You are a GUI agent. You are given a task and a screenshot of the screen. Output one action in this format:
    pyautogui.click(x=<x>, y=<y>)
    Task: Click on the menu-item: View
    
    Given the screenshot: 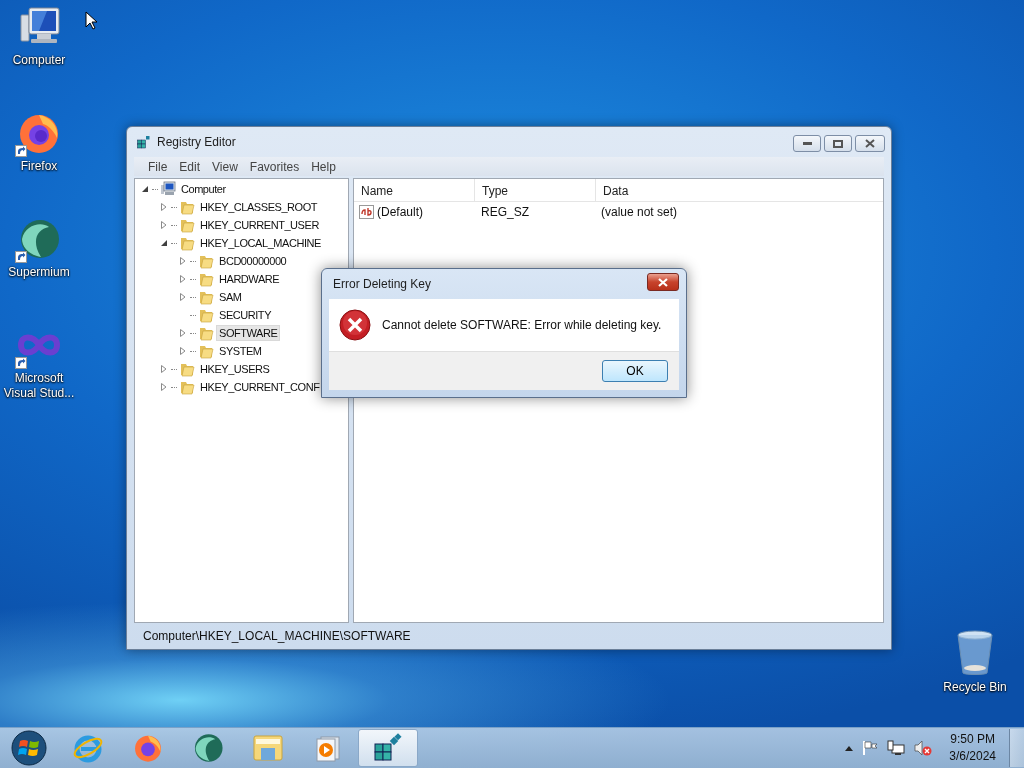 What is the action you would take?
    pyautogui.click(x=225, y=166)
    